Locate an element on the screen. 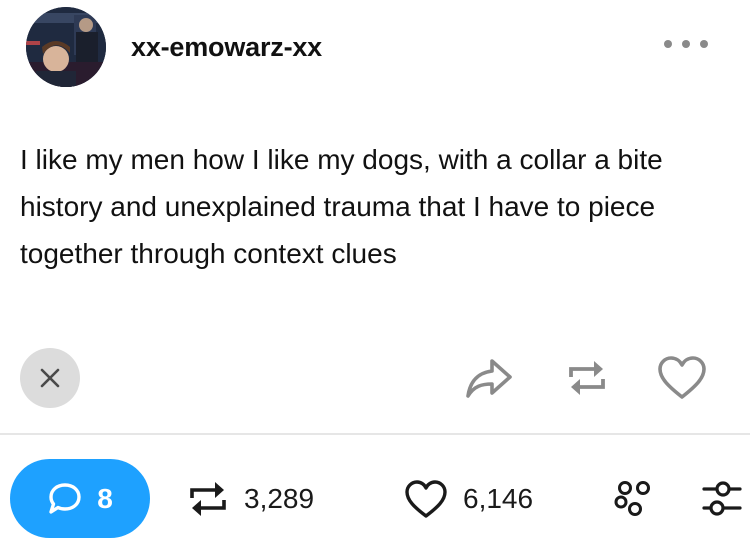 The width and height of the screenshot is (750, 560). settings-button is located at coordinates (722, 499).